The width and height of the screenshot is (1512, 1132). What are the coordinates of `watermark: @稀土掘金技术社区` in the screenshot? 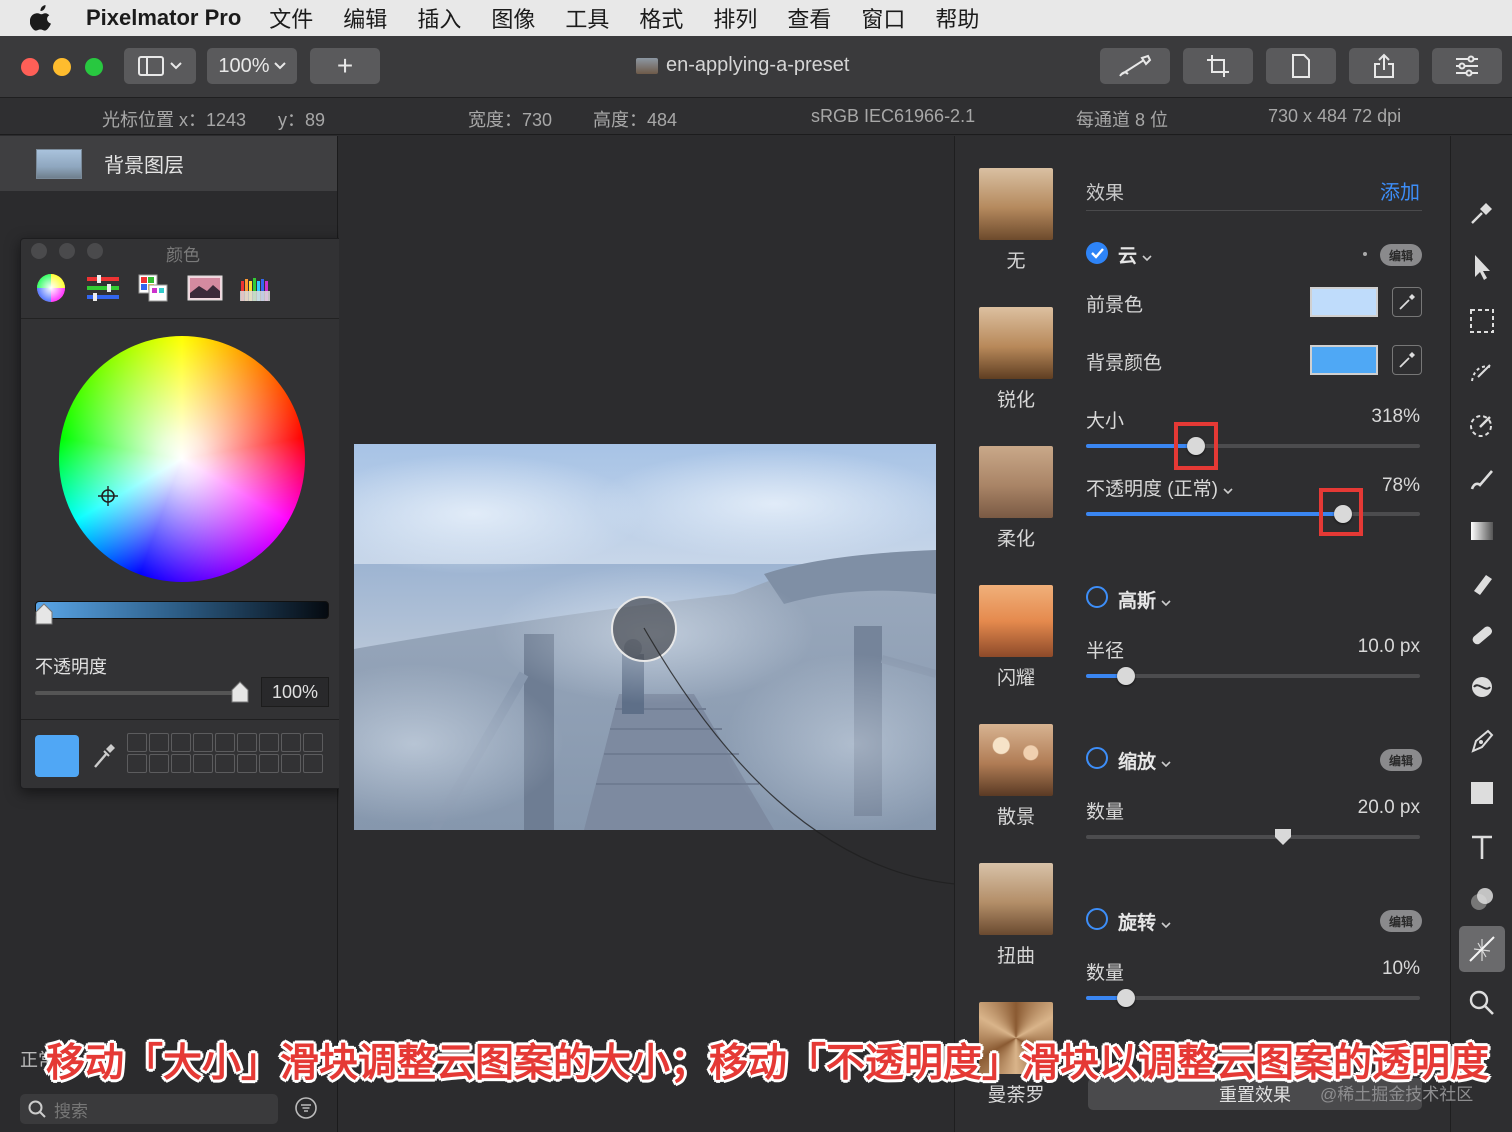 It's located at (1397, 1094).